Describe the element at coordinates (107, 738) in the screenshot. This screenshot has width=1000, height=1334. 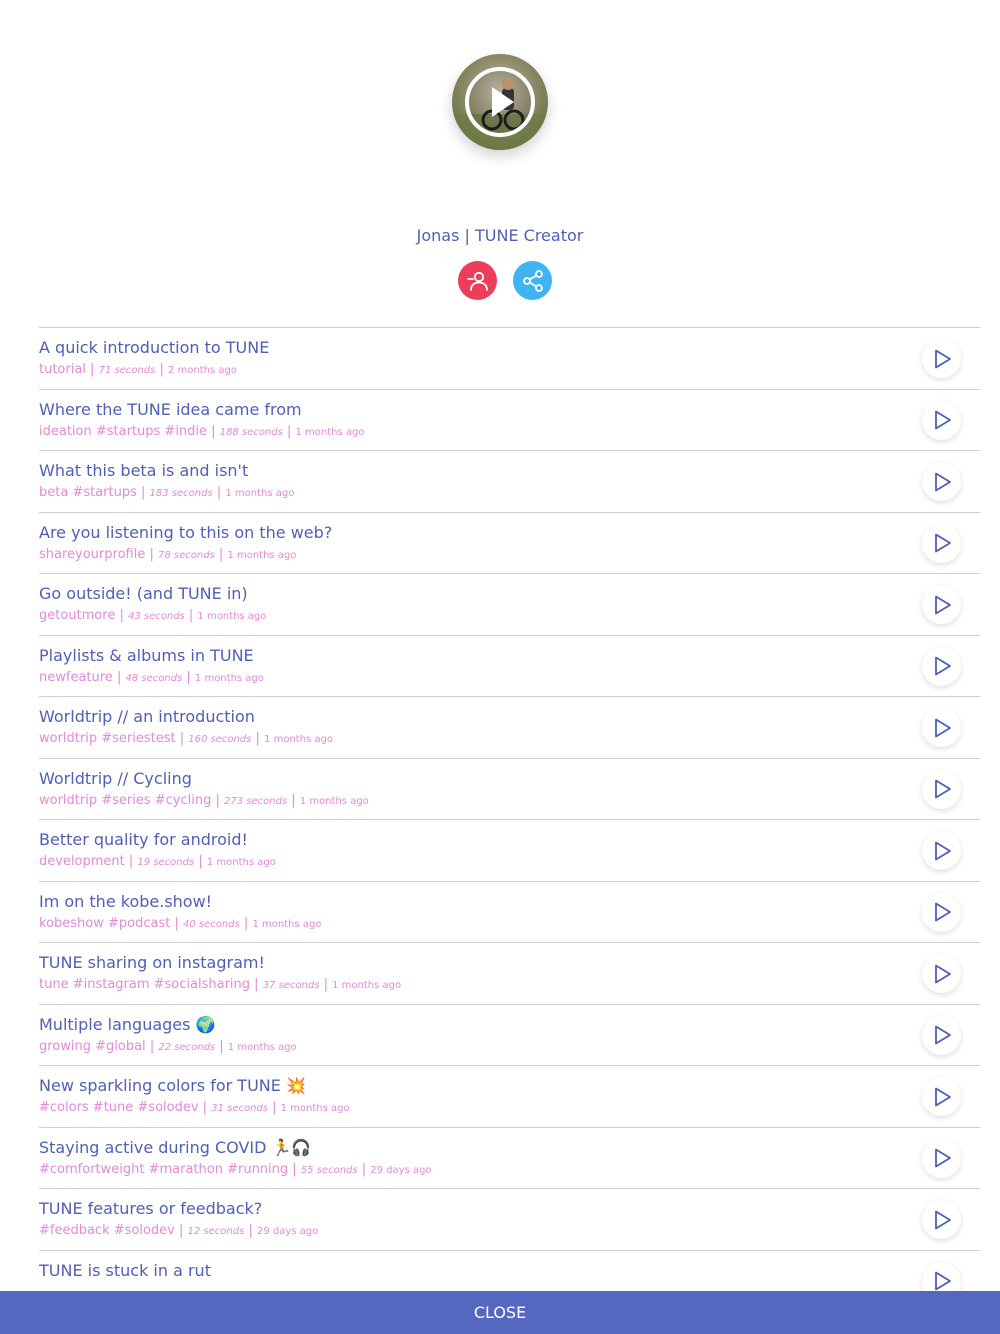
I see `track-tags: worldtrip #seriestest` at that location.